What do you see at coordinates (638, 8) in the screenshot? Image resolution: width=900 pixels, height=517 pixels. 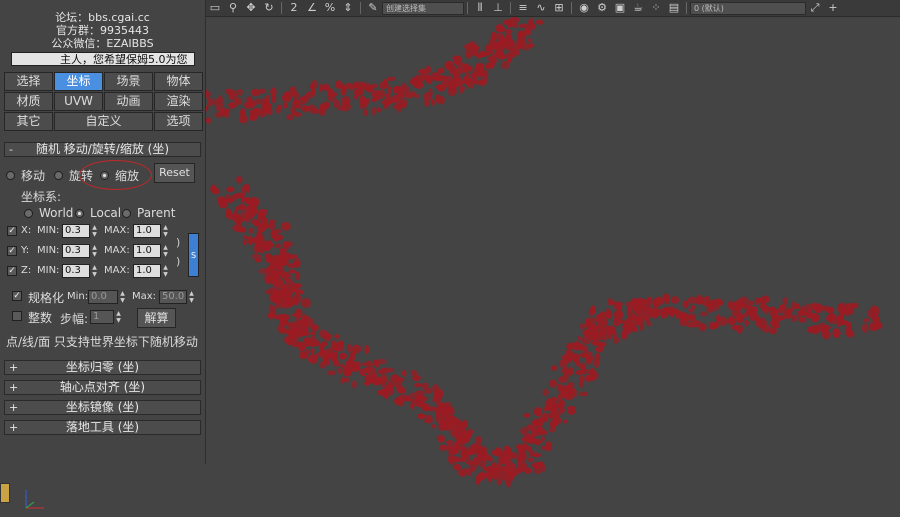 I see `teapot-icon: ☕` at bounding box center [638, 8].